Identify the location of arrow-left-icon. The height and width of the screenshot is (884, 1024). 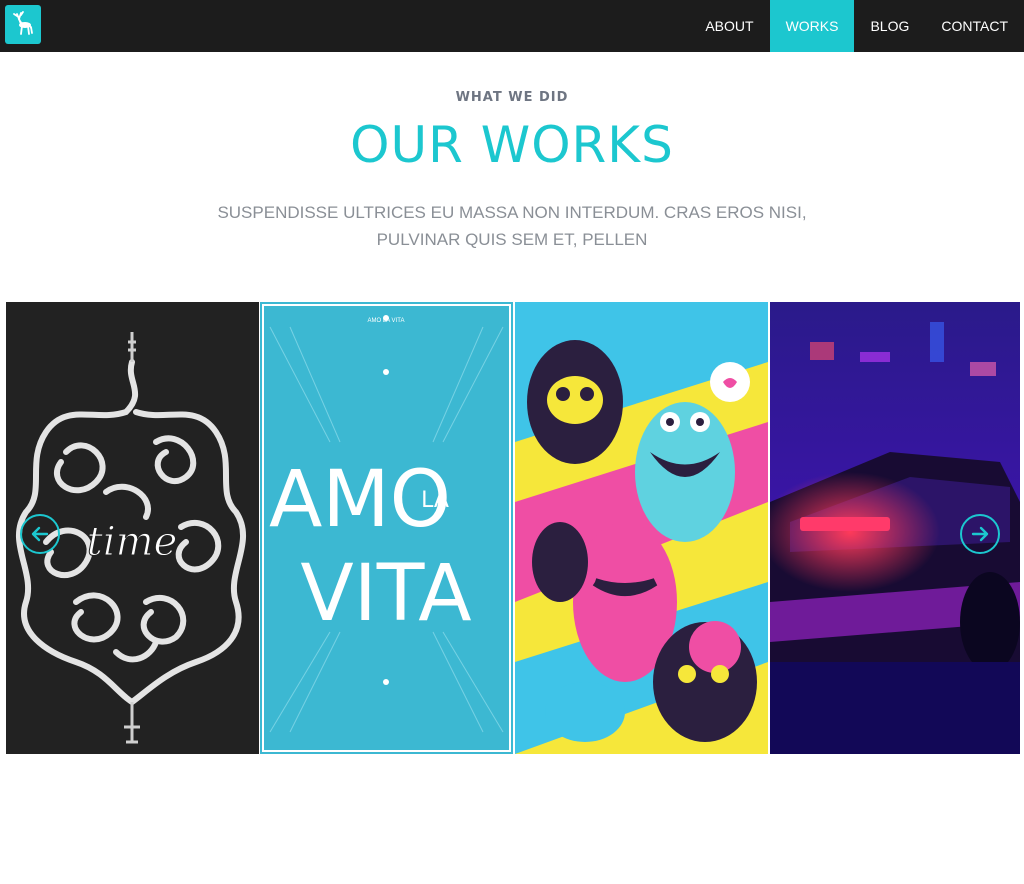
(40, 534).